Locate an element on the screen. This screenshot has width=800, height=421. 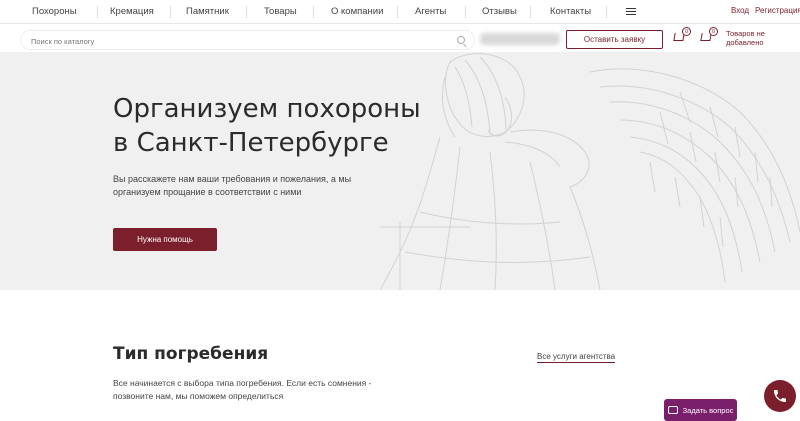
menu-icon is located at coordinates (631, 11).